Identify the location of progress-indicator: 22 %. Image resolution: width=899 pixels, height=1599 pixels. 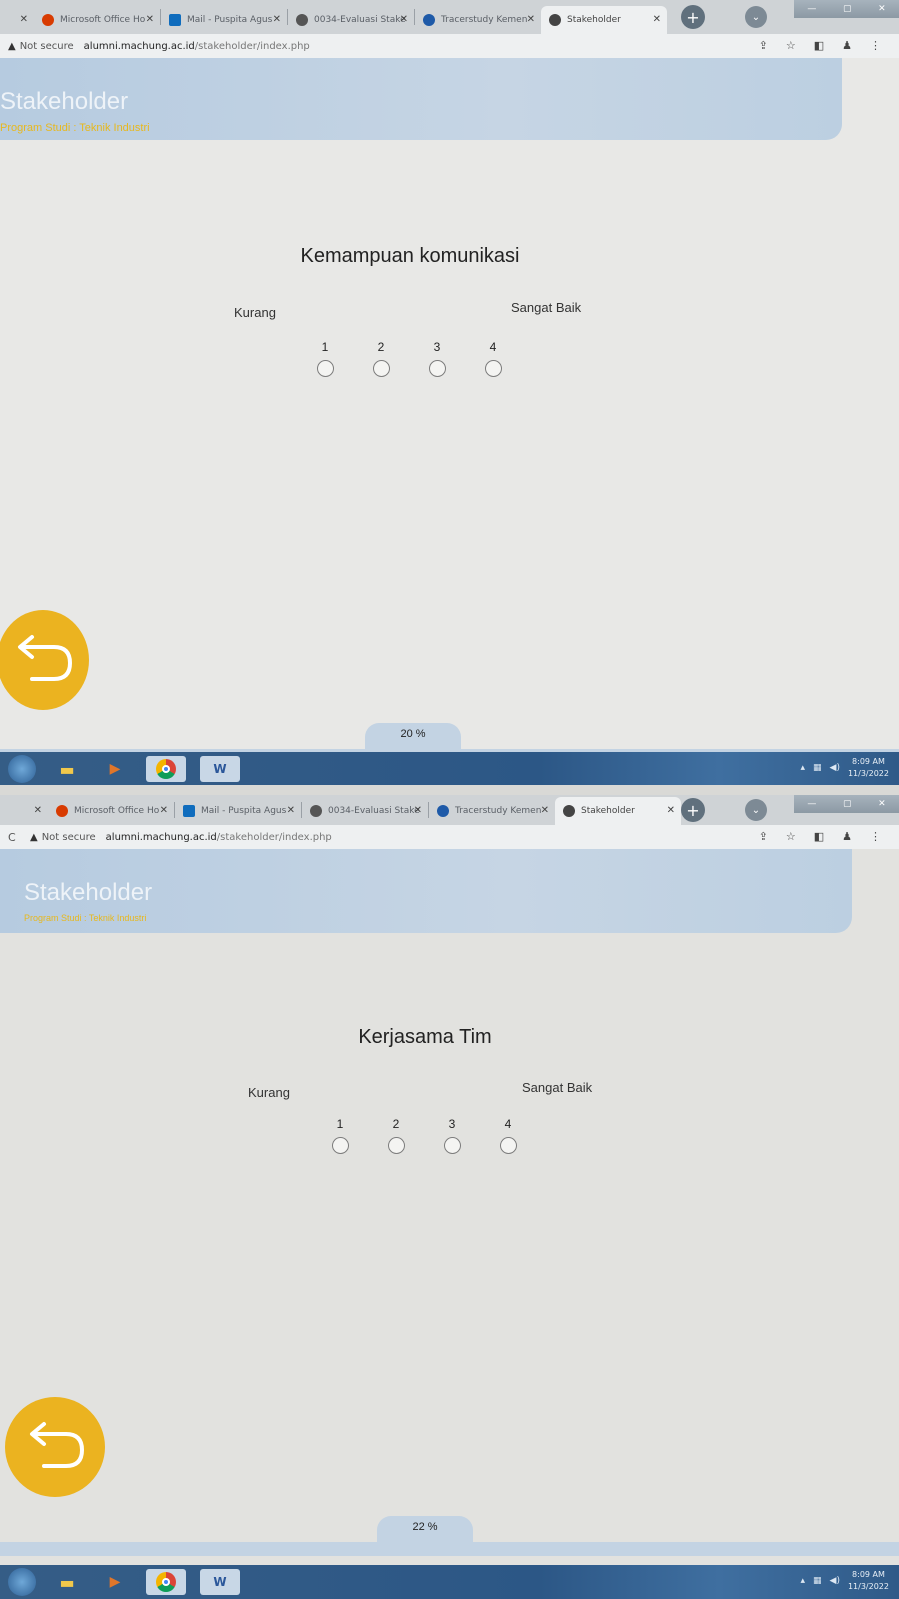
(425, 1529).